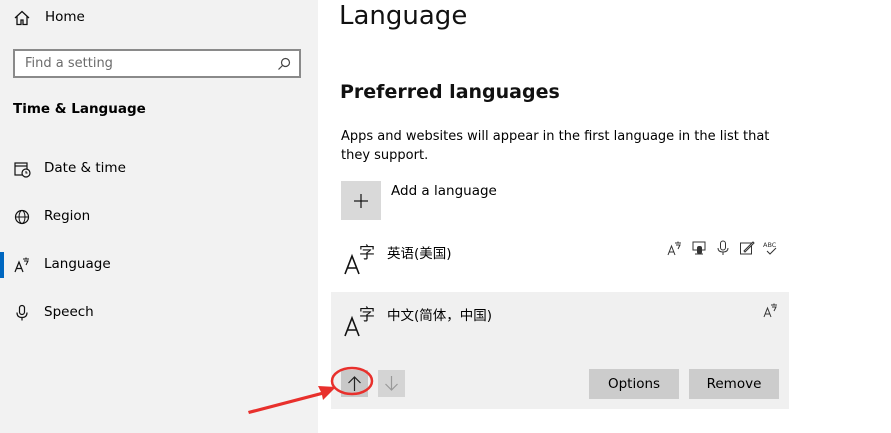 The width and height of the screenshot is (891, 433). I want to click on handwriting-icon, so click(747, 248).